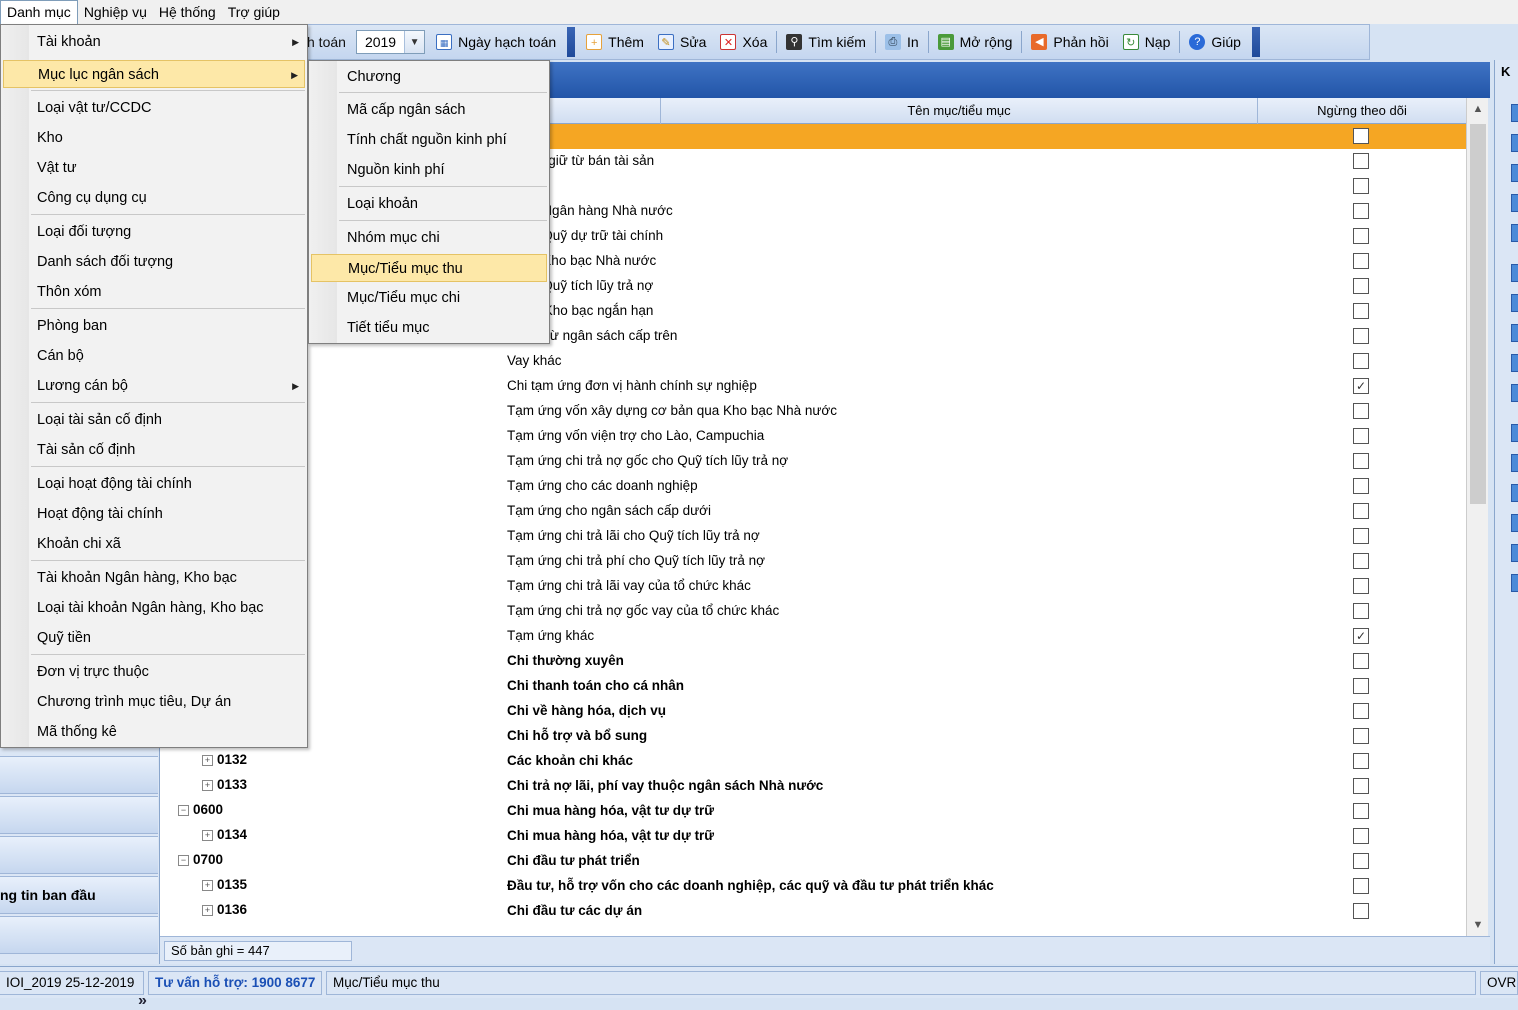 This screenshot has width=1518, height=1010. Describe the element at coordinates (254, 12) in the screenshot. I see `menu-tro-giup: Trợ giúp` at that location.